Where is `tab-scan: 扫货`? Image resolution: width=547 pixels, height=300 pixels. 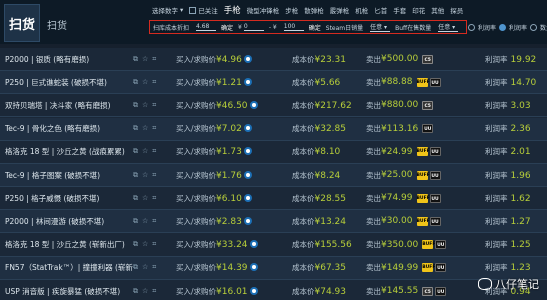 tab-scan: 扫货 is located at coordinates (57, 24).